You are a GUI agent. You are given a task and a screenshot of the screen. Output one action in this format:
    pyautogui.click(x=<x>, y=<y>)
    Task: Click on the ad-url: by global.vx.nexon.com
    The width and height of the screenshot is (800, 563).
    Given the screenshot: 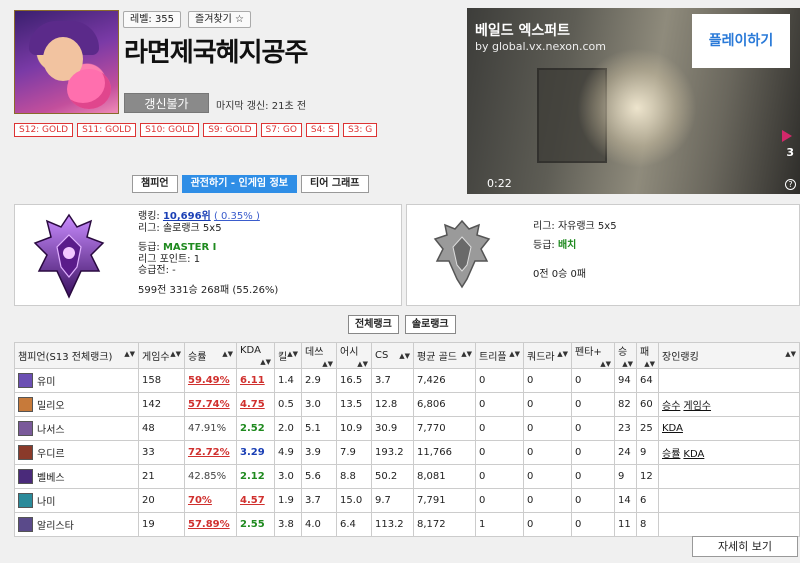 What is the action you would take?
    pyautogui.click(x=540, y=46)
    